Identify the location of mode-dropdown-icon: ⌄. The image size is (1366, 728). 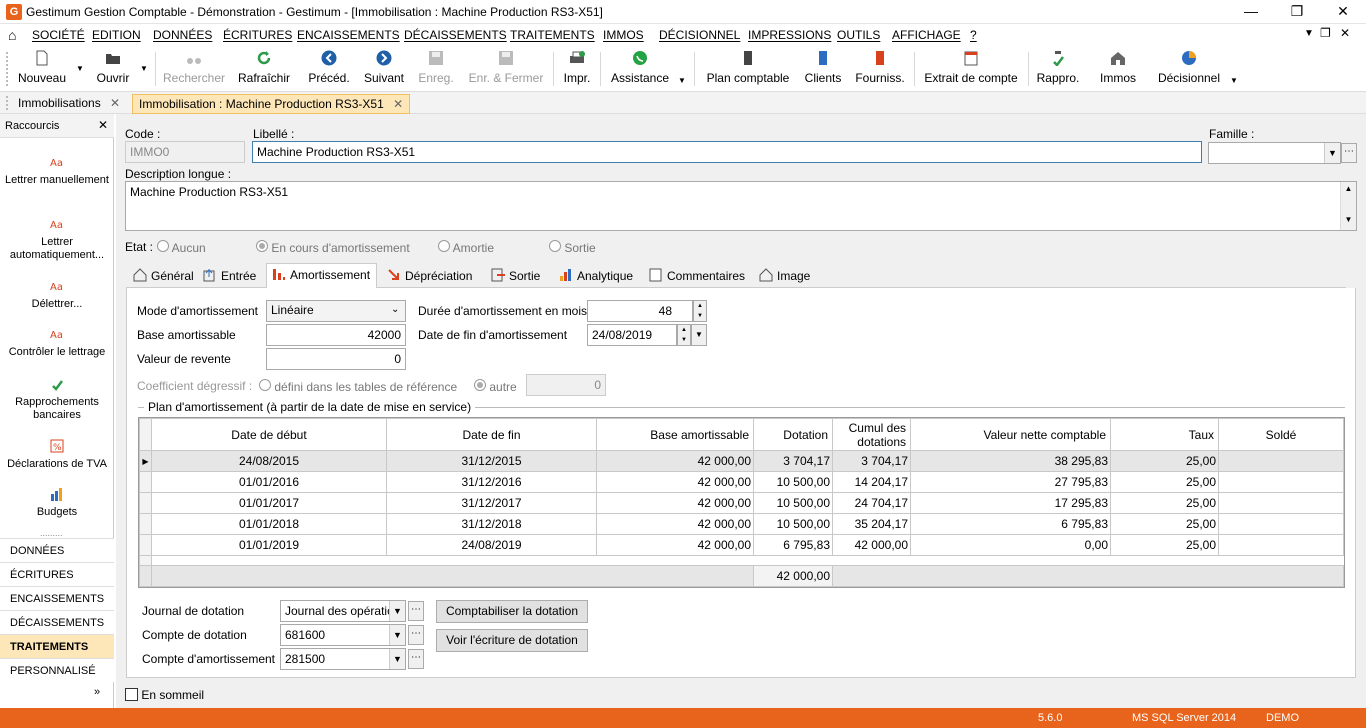
(395, 309).